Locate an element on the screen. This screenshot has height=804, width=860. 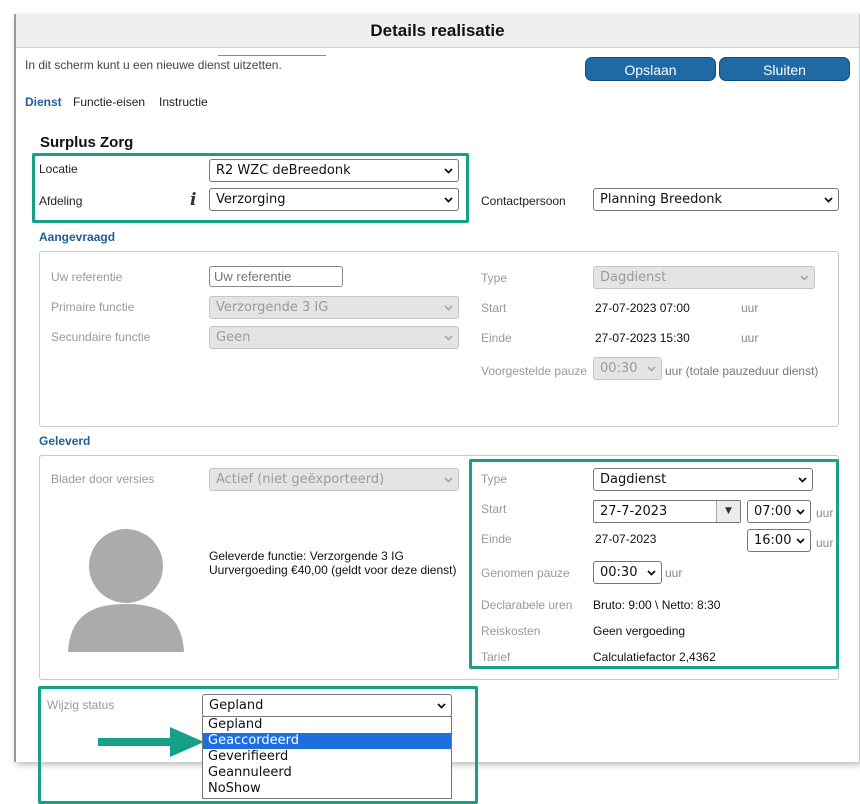
requested-type-select: Dagdienst is located at coordinates (704, 277).